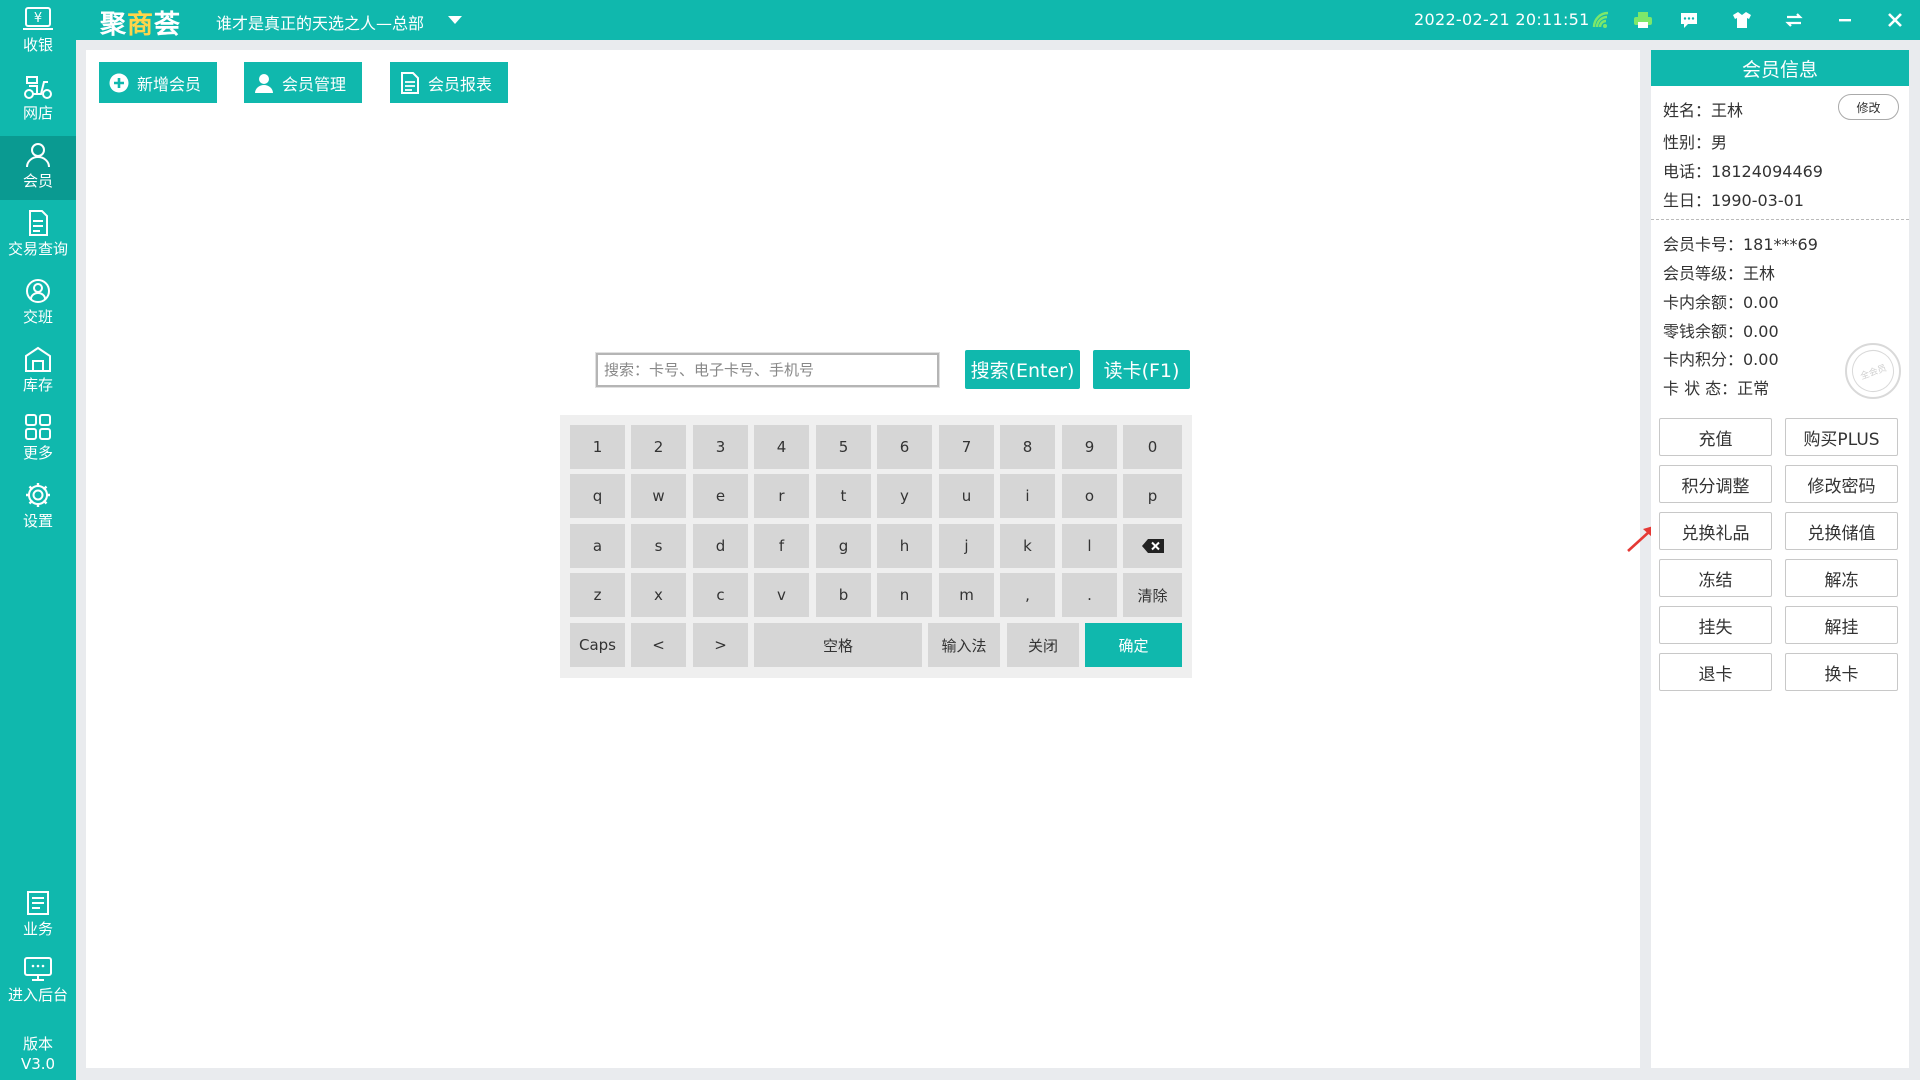  I want to click on sidebar-item-inventory: 库存, so click(38, 372).